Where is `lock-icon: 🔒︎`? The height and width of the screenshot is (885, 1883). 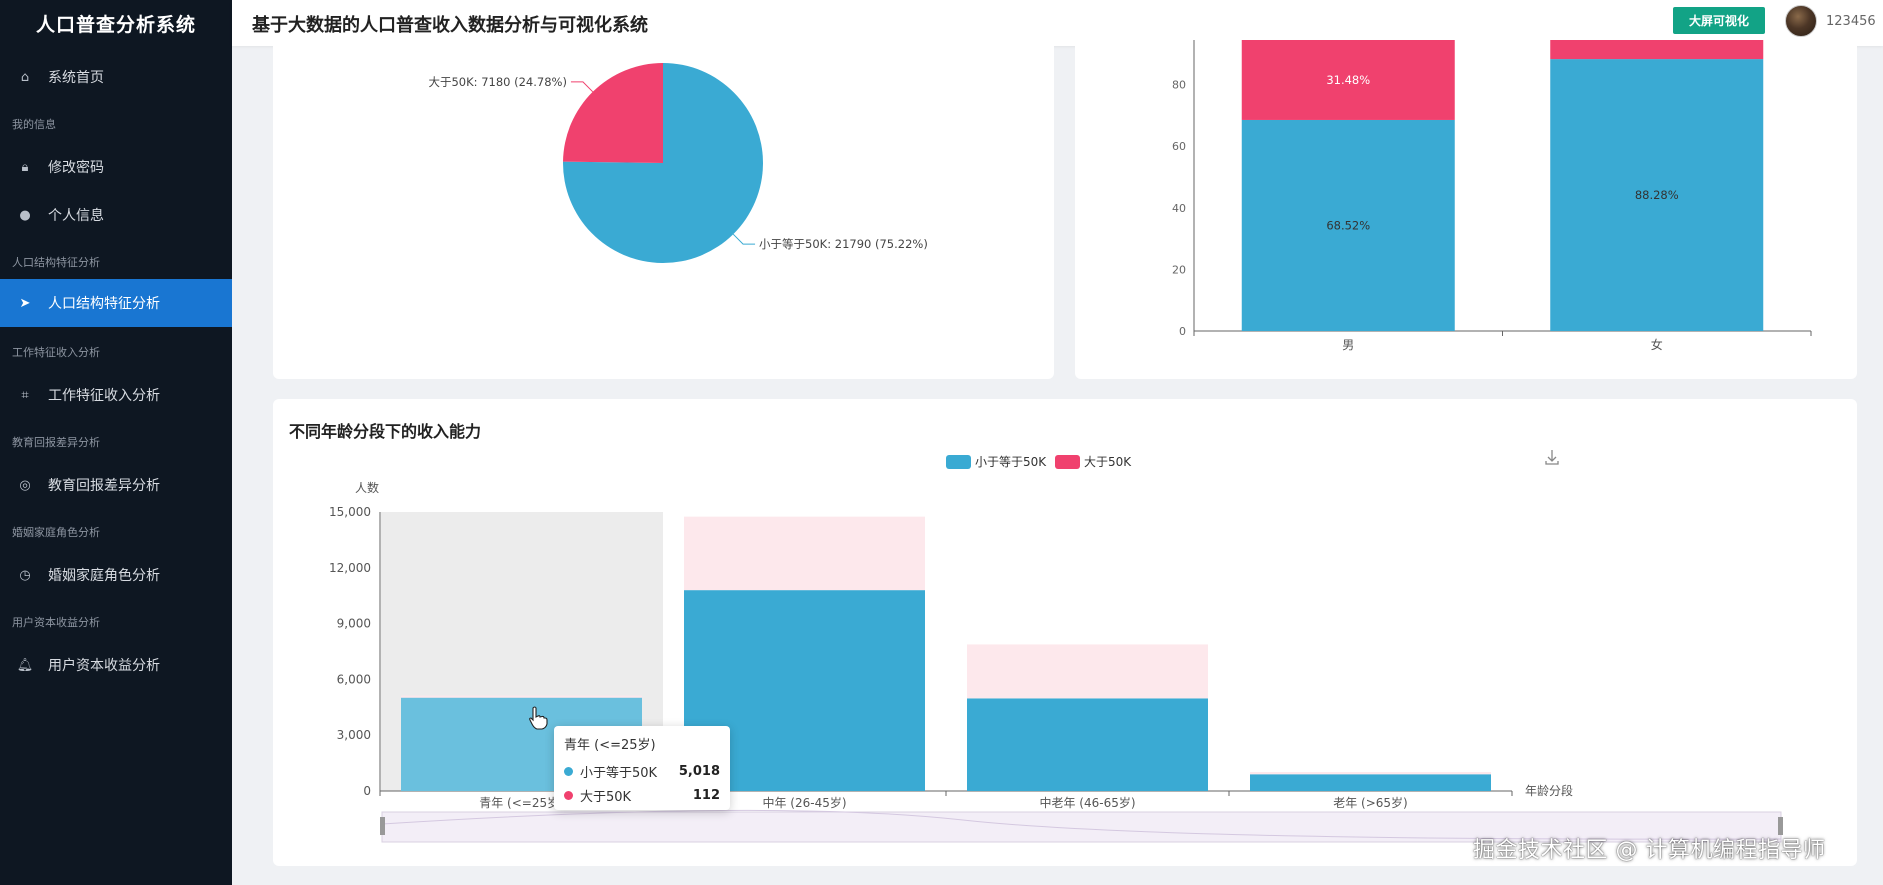 lock-icon: 🔒︎ is located at coordinates (25, 167).